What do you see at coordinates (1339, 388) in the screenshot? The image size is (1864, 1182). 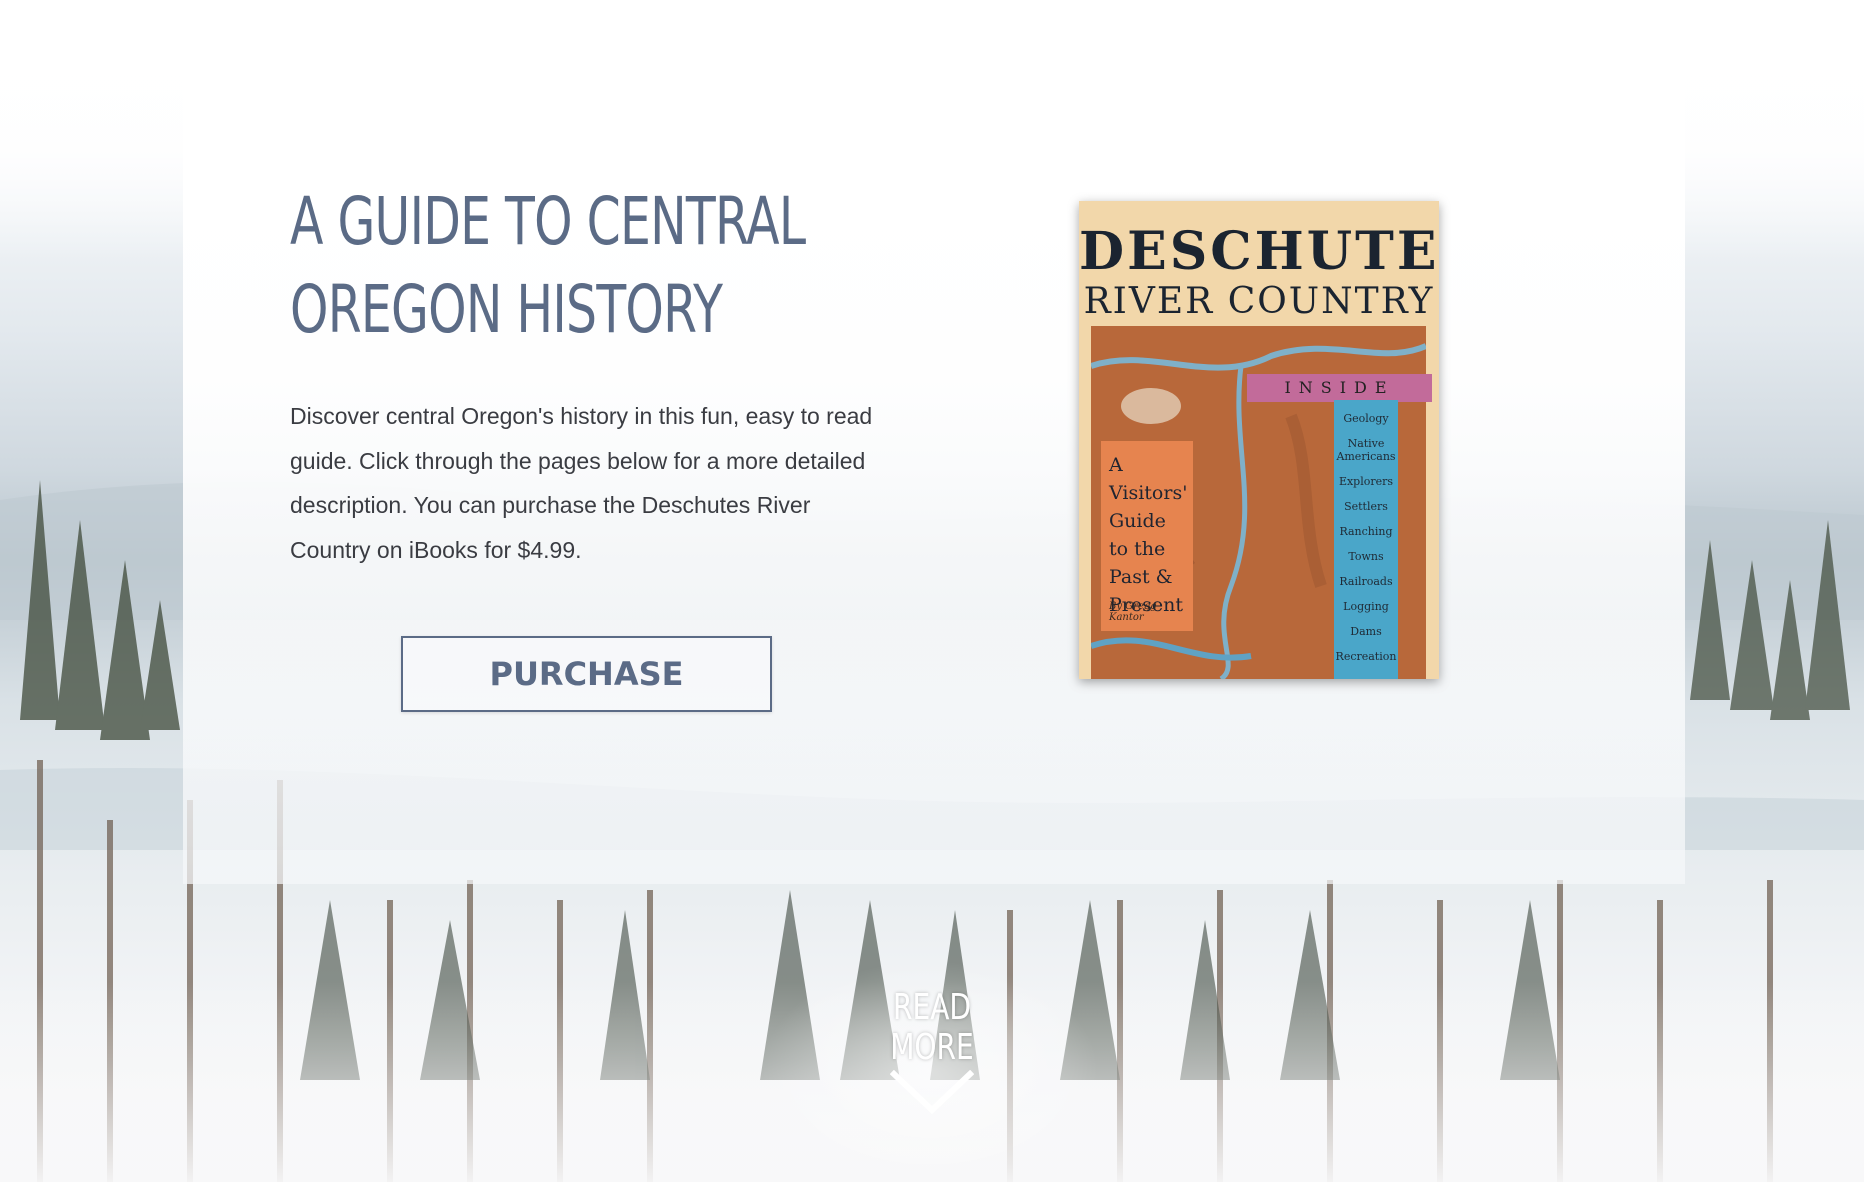 I see `book-cover-inside-banner: INSIDE` at bounding box center [1339, 388].